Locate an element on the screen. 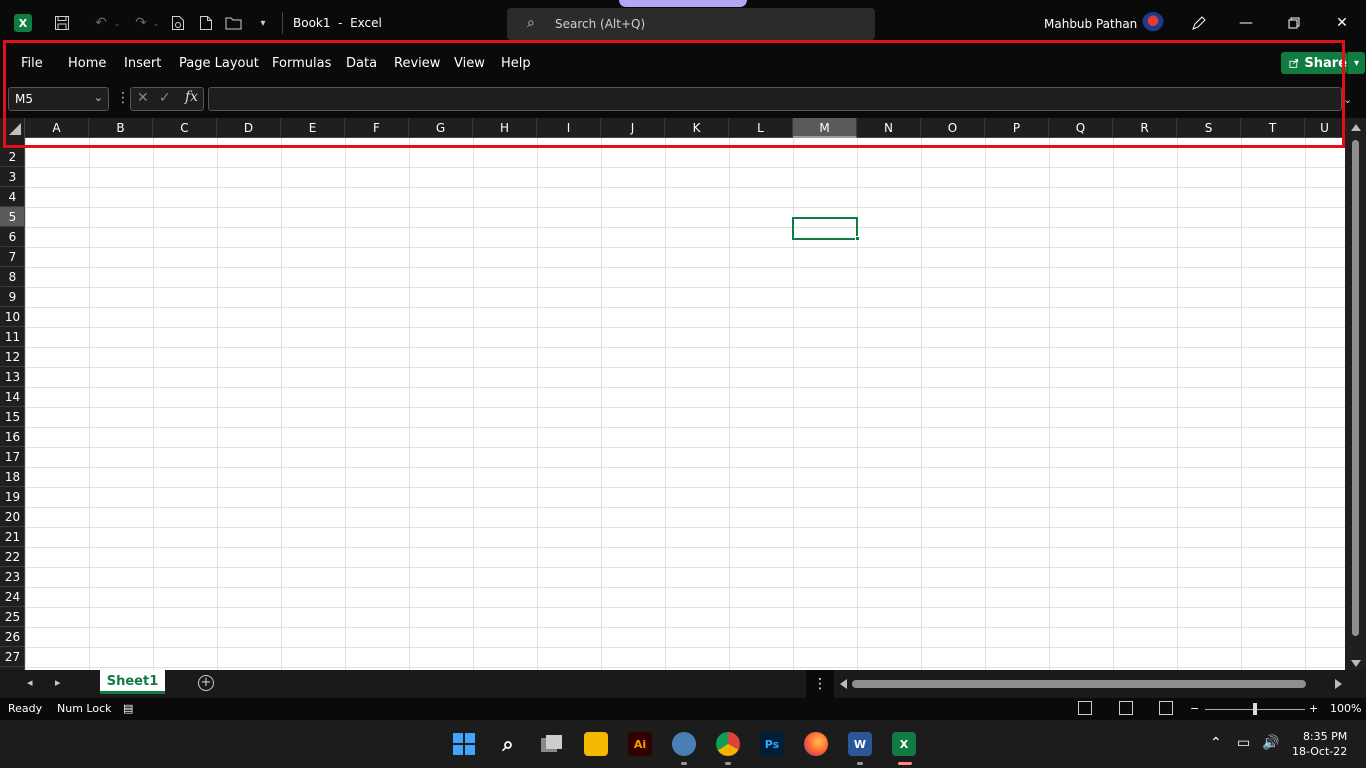  vertical-scroll-thumb is located at coordinates (1355, 388).